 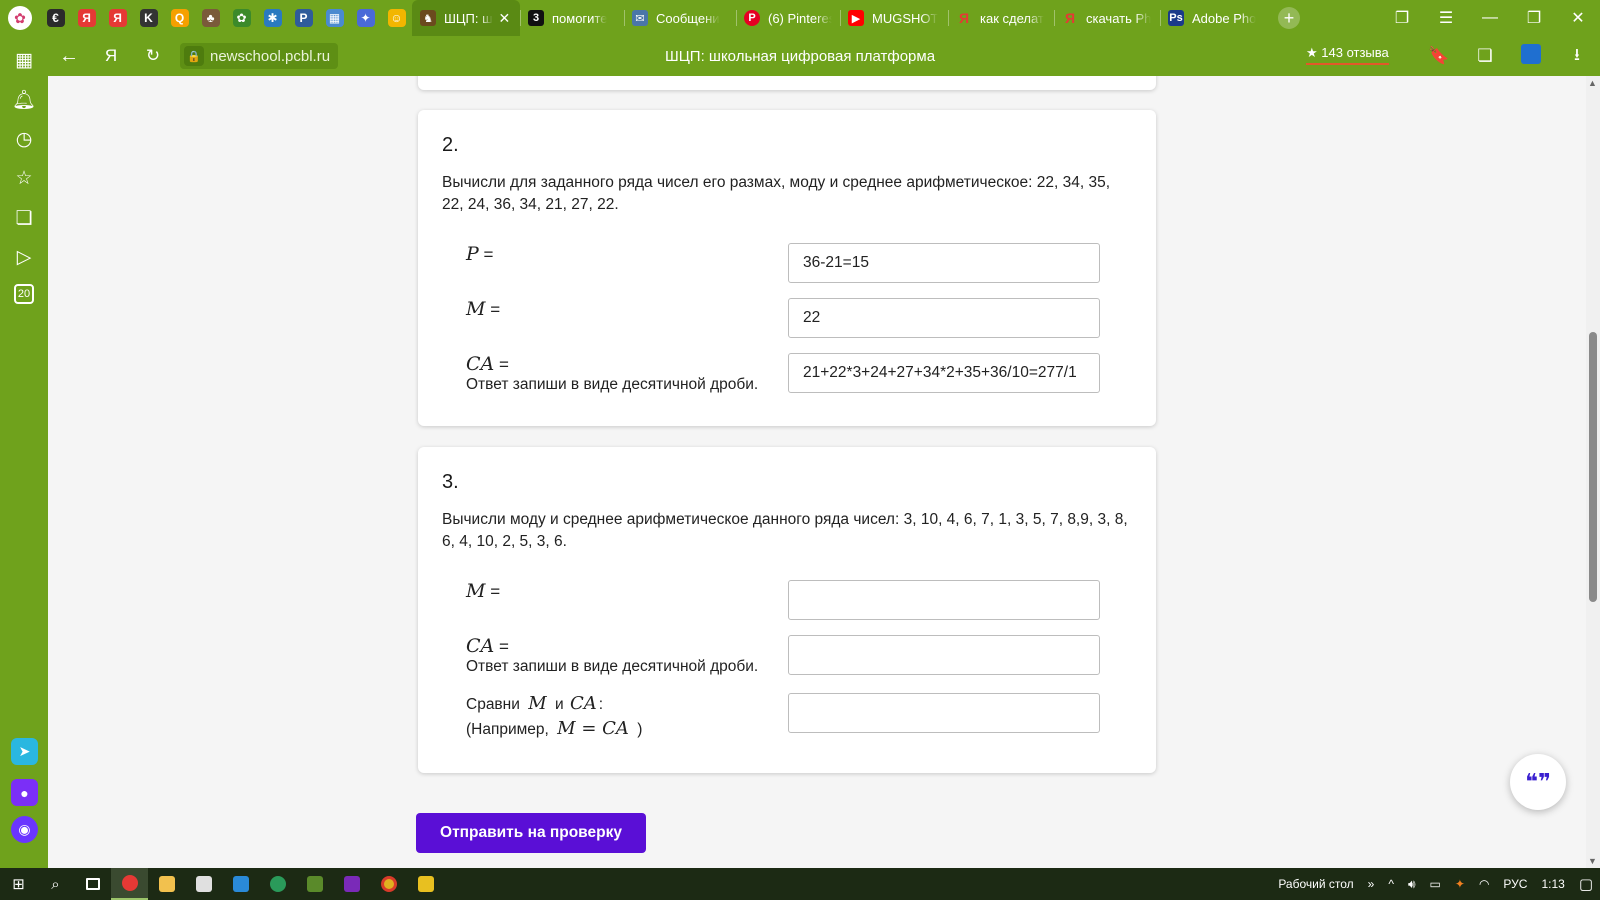 I want to click on pinned-tab-11: ✦, so click(x=365, y=18).